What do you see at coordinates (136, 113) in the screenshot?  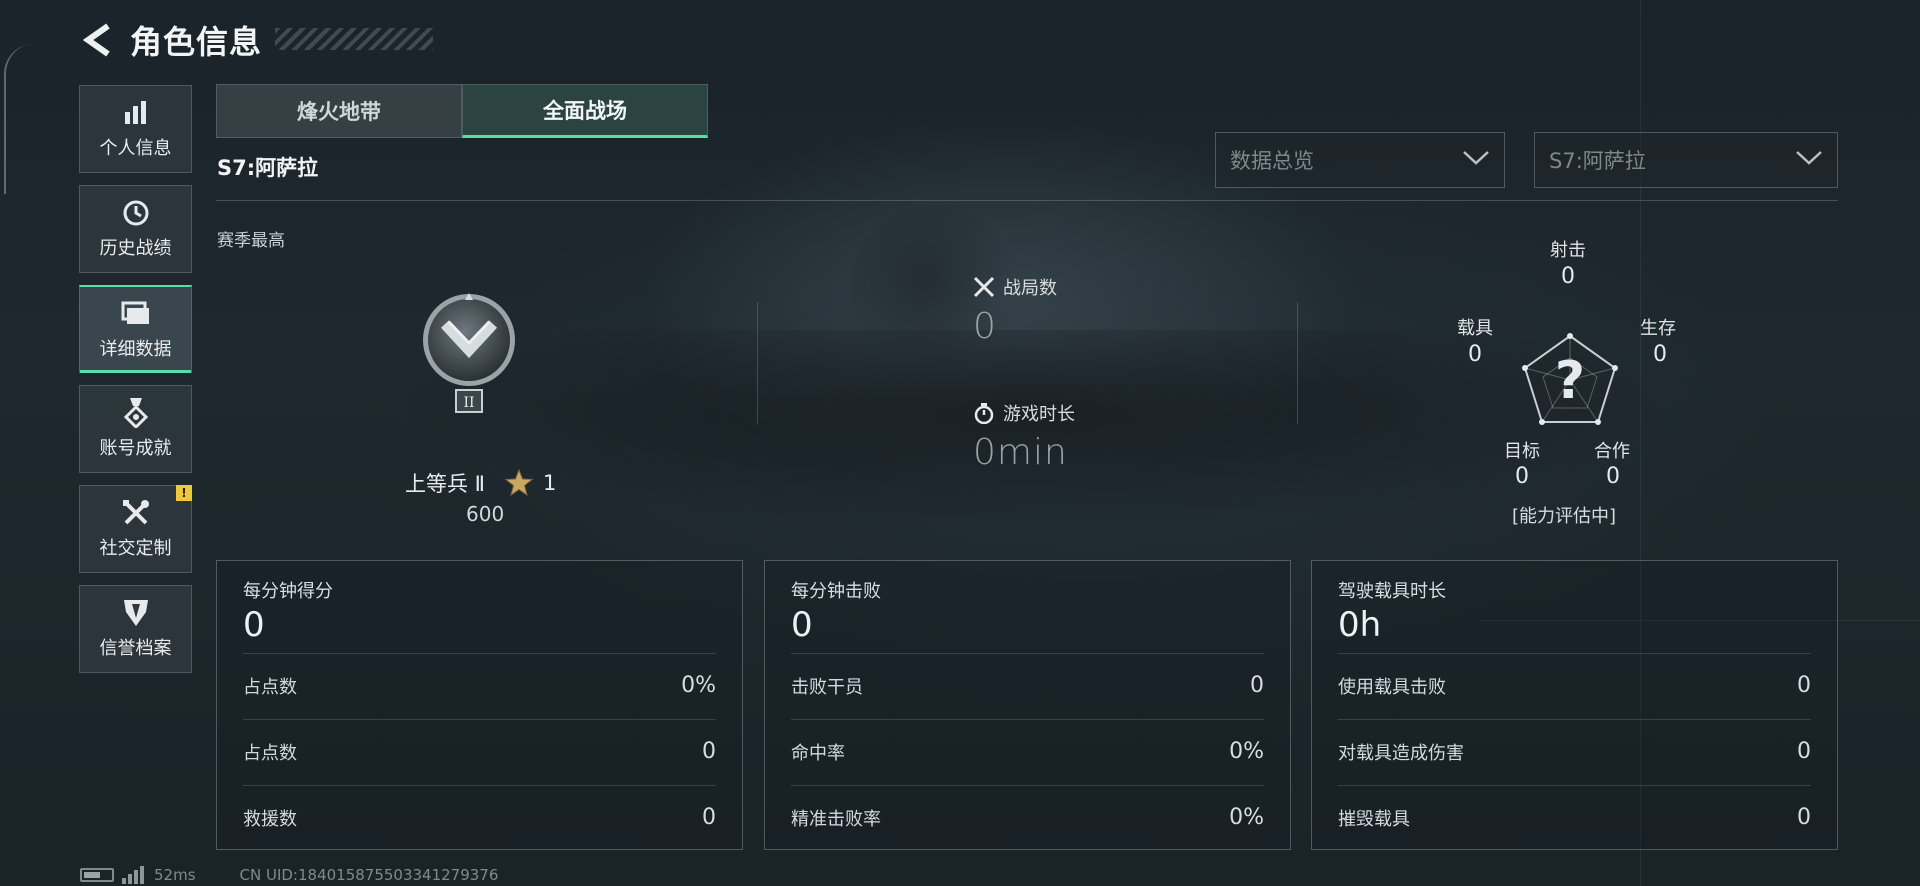 I see `bar-chart-icon` at bounding box center [136, 113].